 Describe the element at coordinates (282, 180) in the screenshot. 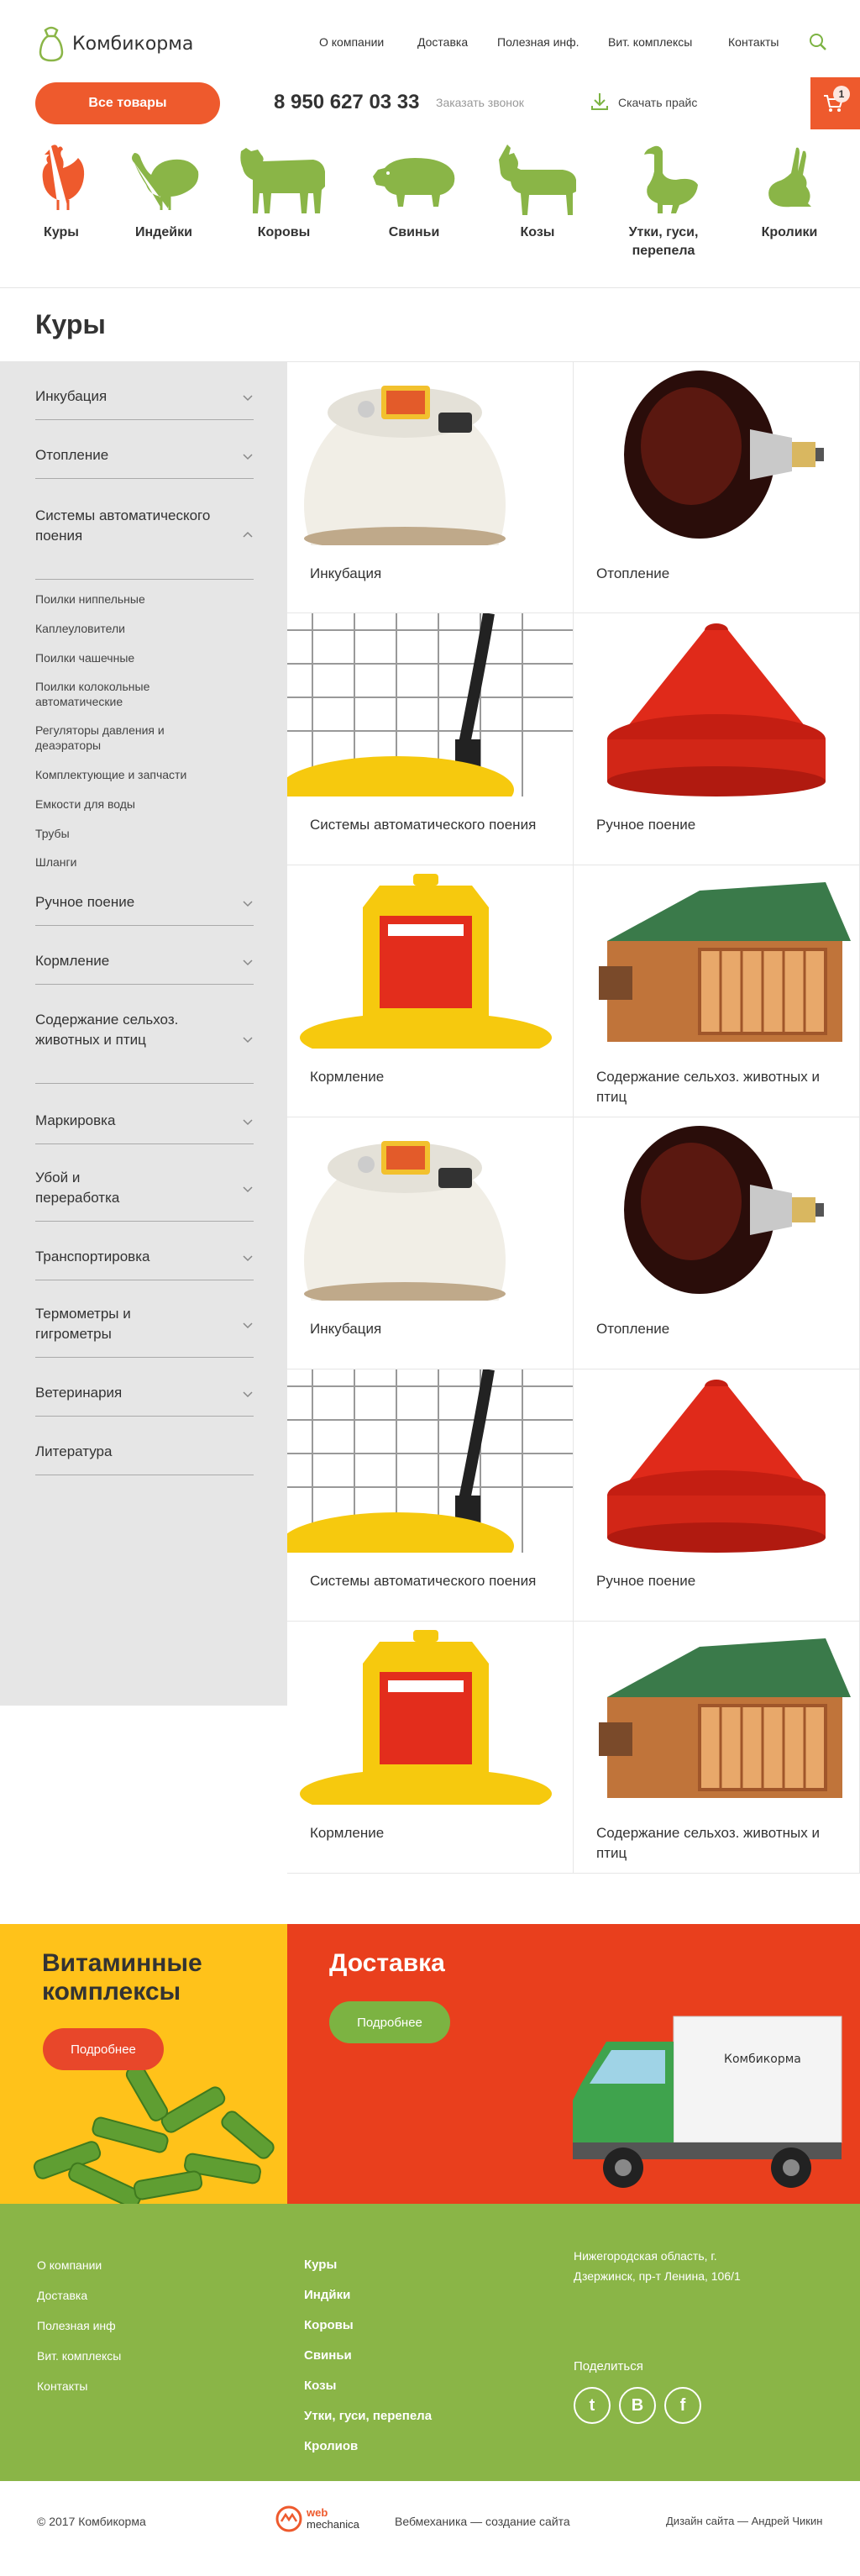

I see `cow-icon` at that location.